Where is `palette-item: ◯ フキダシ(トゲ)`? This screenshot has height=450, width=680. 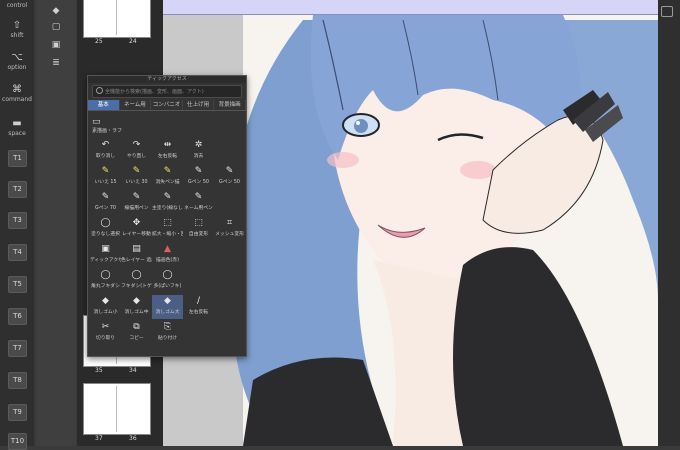
palette-item: ◯ フキダシ(トゲ) is located at coordinates (136, 281).